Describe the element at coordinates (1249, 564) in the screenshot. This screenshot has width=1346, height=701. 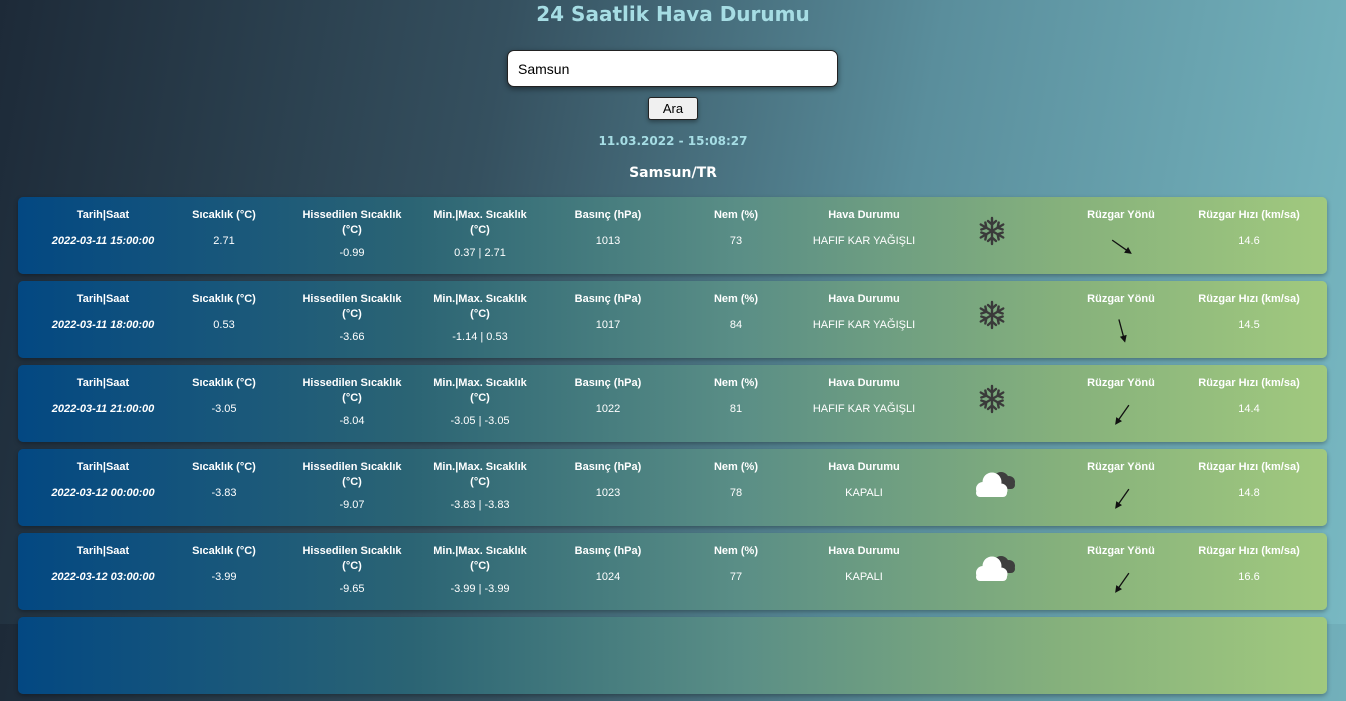
I see `wind-speed-column: Rüzgar Hızı (km/sa) 16.6` at that location.